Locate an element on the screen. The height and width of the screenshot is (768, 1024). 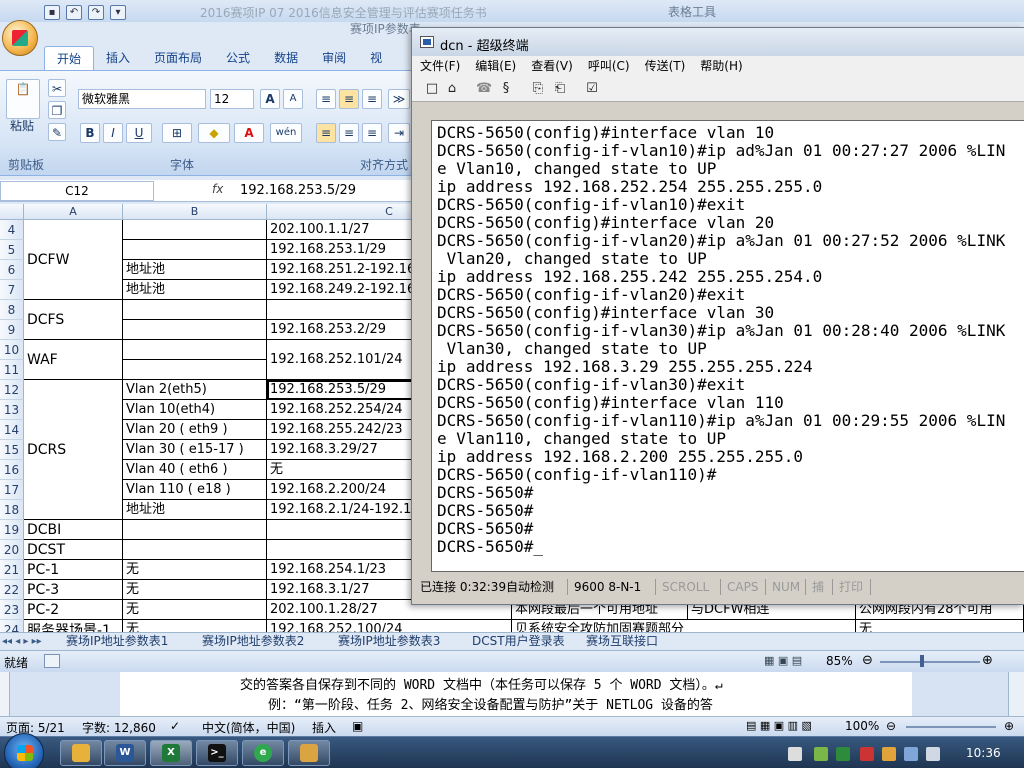
font-color-icon: A is located at coordinates (249, 133).